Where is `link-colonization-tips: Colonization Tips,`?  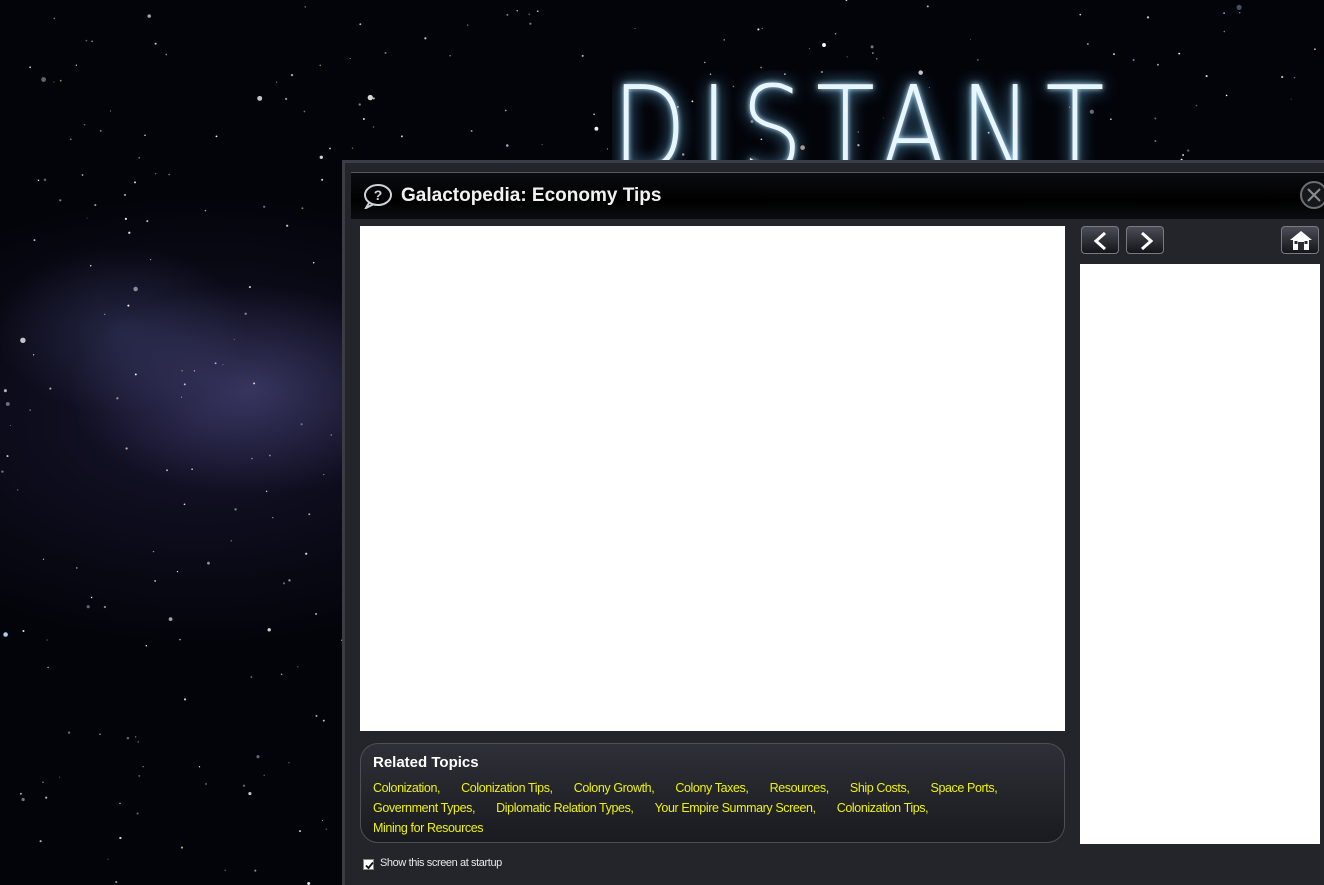 link-colonization-tips: Colonization Tips, is located at coordinates (507, 788).